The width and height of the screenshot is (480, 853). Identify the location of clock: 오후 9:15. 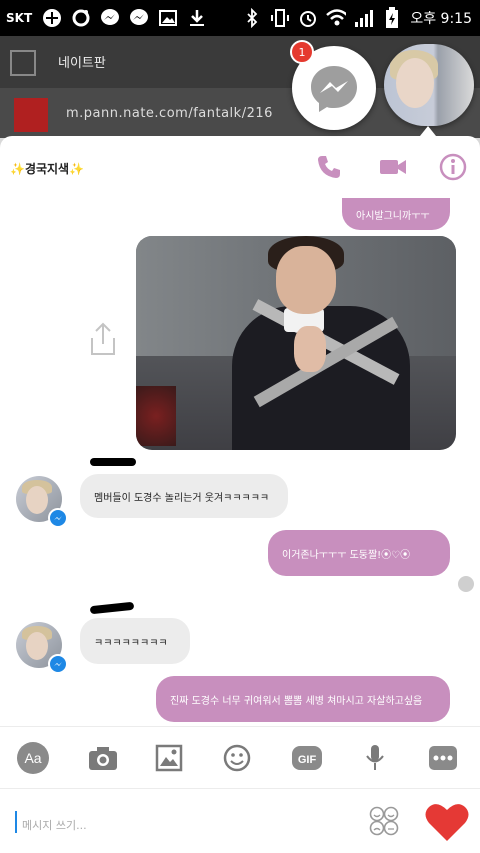
(441, 19).